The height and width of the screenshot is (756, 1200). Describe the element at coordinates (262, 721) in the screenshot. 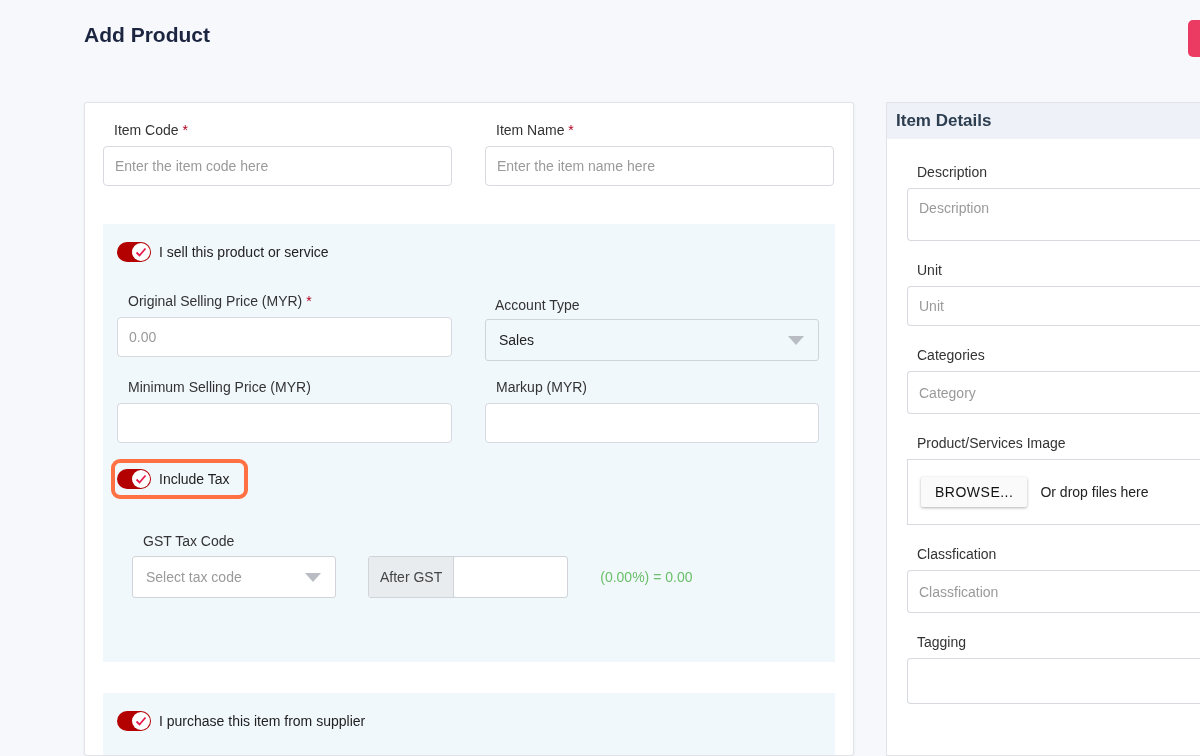

I see `toggle-label: I purchase this item from supplier` at that location.